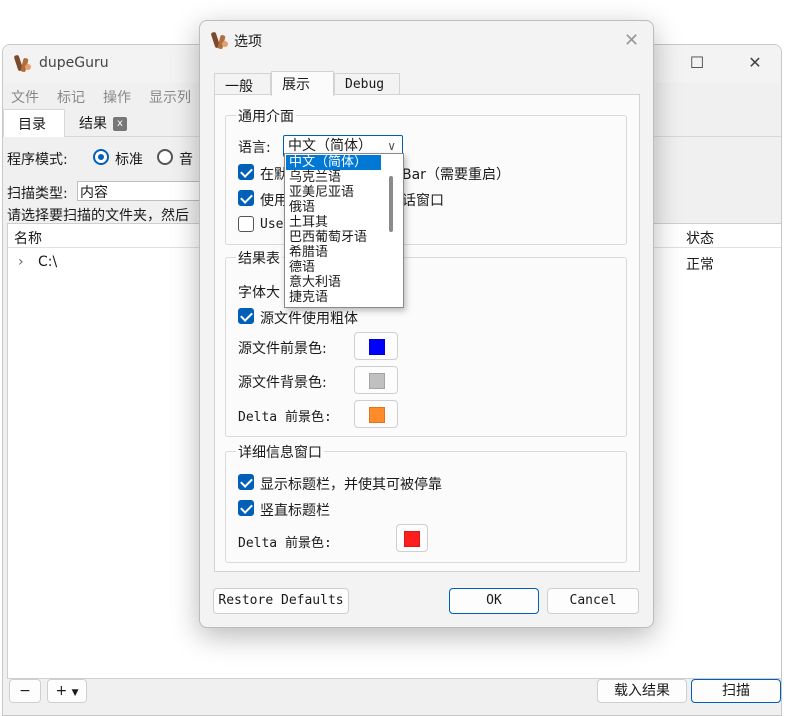 This screenshot has height=716, width=786. I want to click on delta-fg-swatch, so click(377, 415).